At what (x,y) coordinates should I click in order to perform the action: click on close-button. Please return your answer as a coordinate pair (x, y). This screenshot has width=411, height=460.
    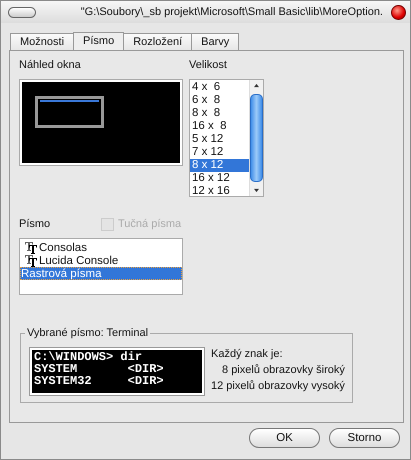
    Looking at the image, I should click on (398, 12).